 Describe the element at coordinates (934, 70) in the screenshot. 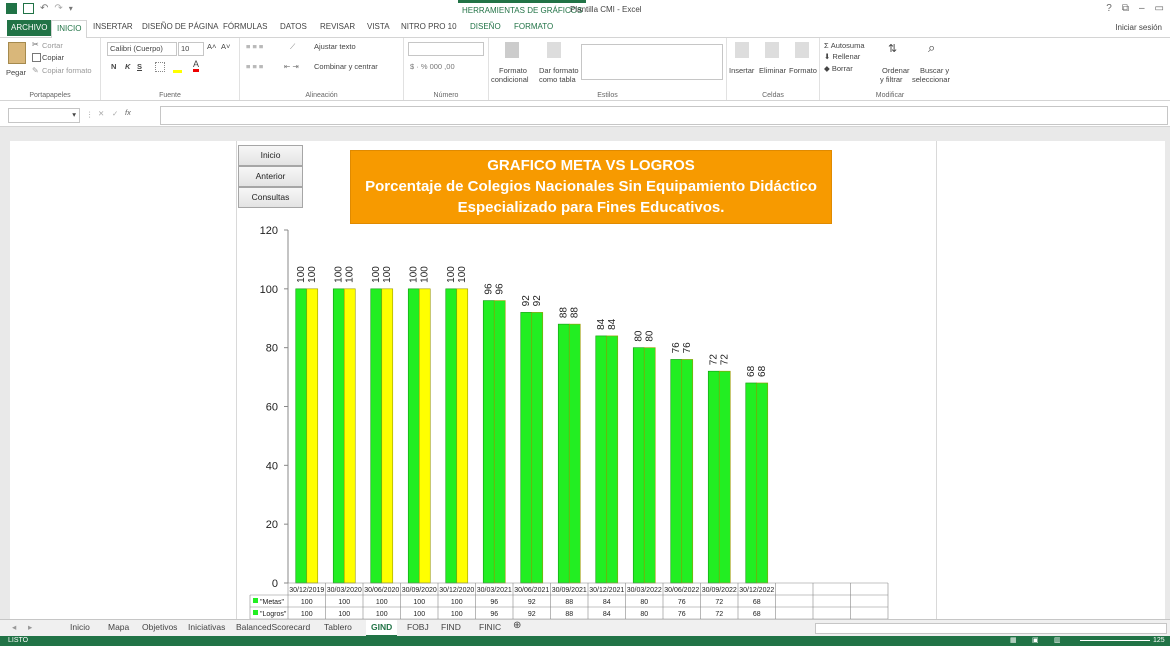

I see `find-select-line1: Buscar y` at that location.